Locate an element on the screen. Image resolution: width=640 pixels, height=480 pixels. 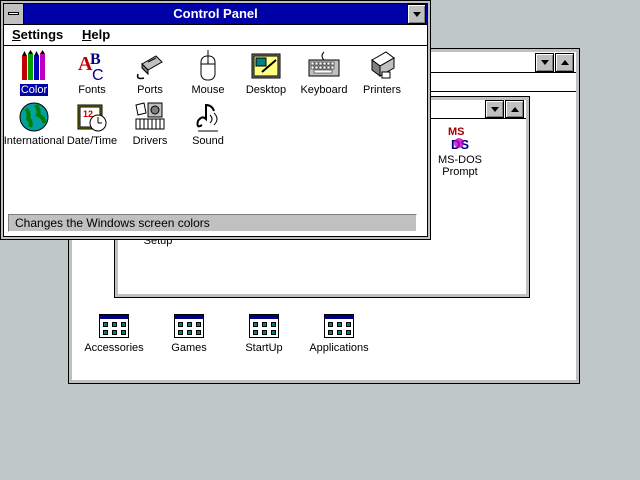
keyboard-icon is located at coordinates (324, 66).